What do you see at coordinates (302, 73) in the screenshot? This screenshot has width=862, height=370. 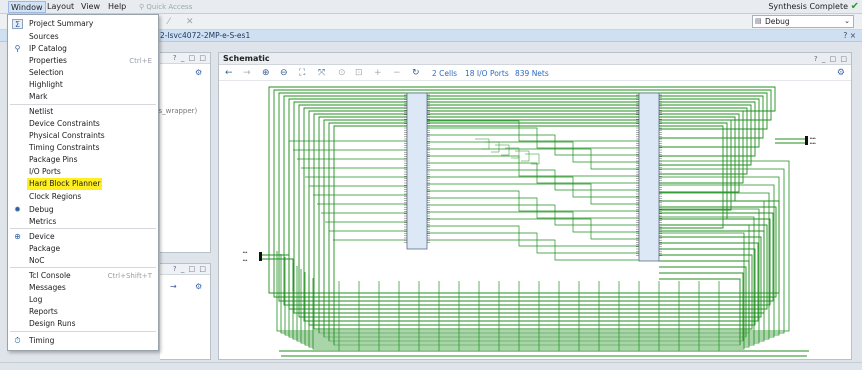 I see `zoom-fit-icon: ⛶` at bounding box center [302, 73].